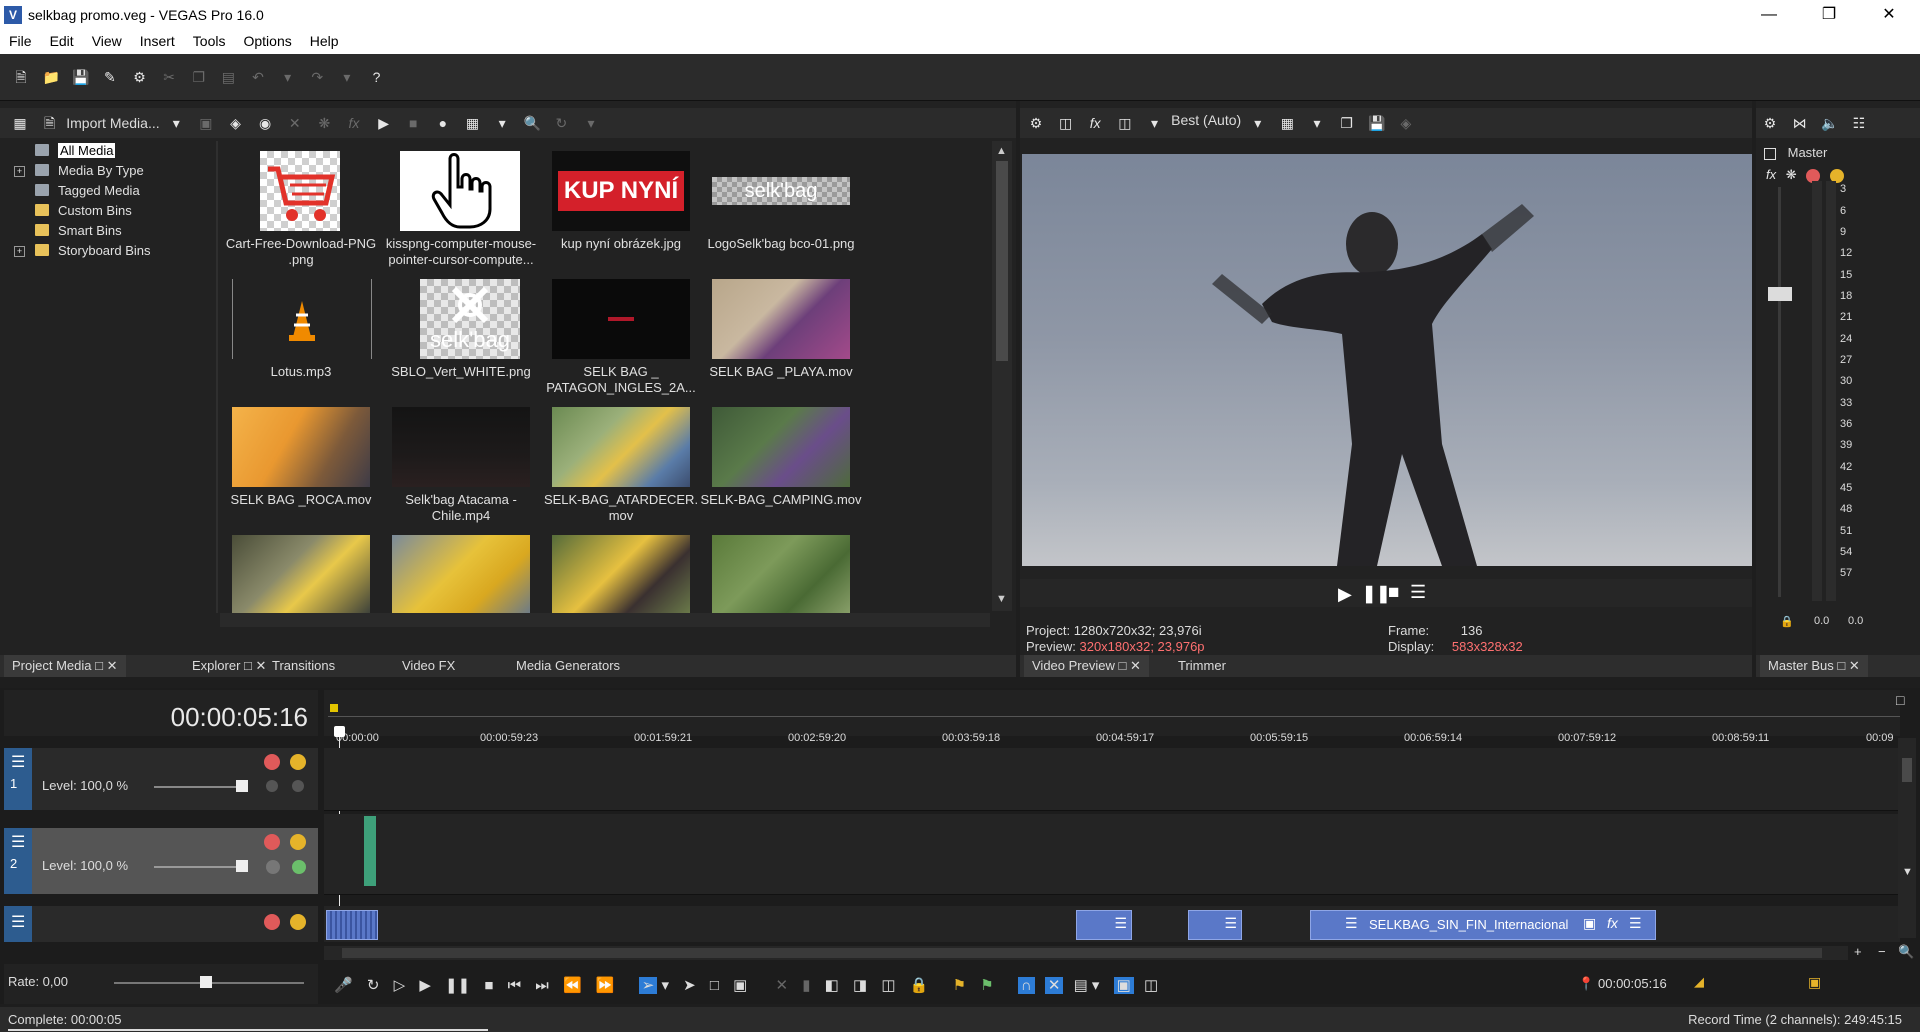  I want to click on master-automation-icon: ❋, so click(1791, 174).